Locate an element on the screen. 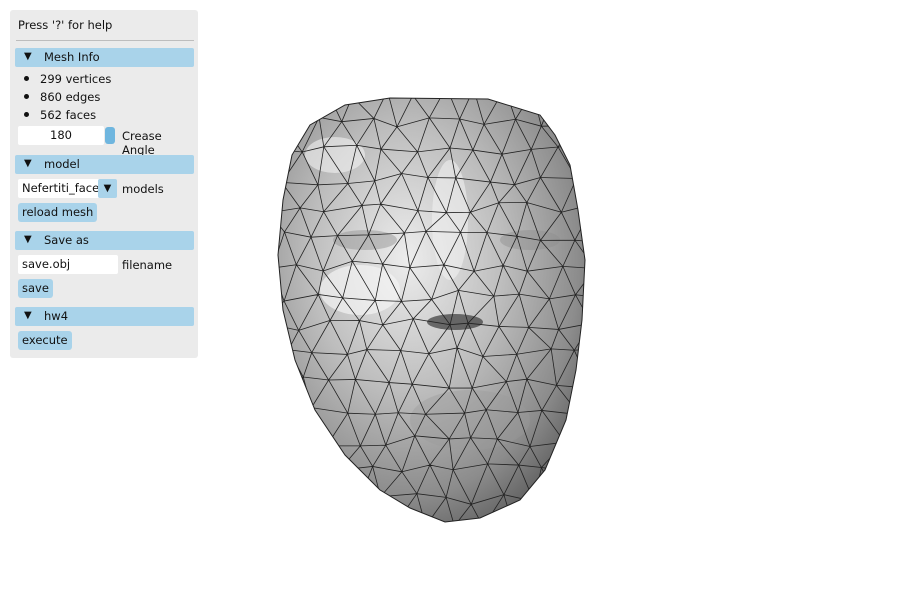 This screenshot has height=600, width=900. save-as-header: ▼ Save as is located at coordinates (104, 240).